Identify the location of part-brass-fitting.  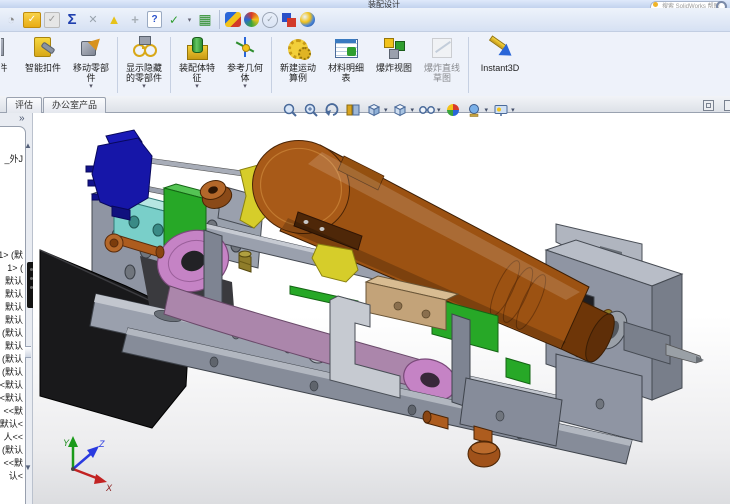
(245, 261).